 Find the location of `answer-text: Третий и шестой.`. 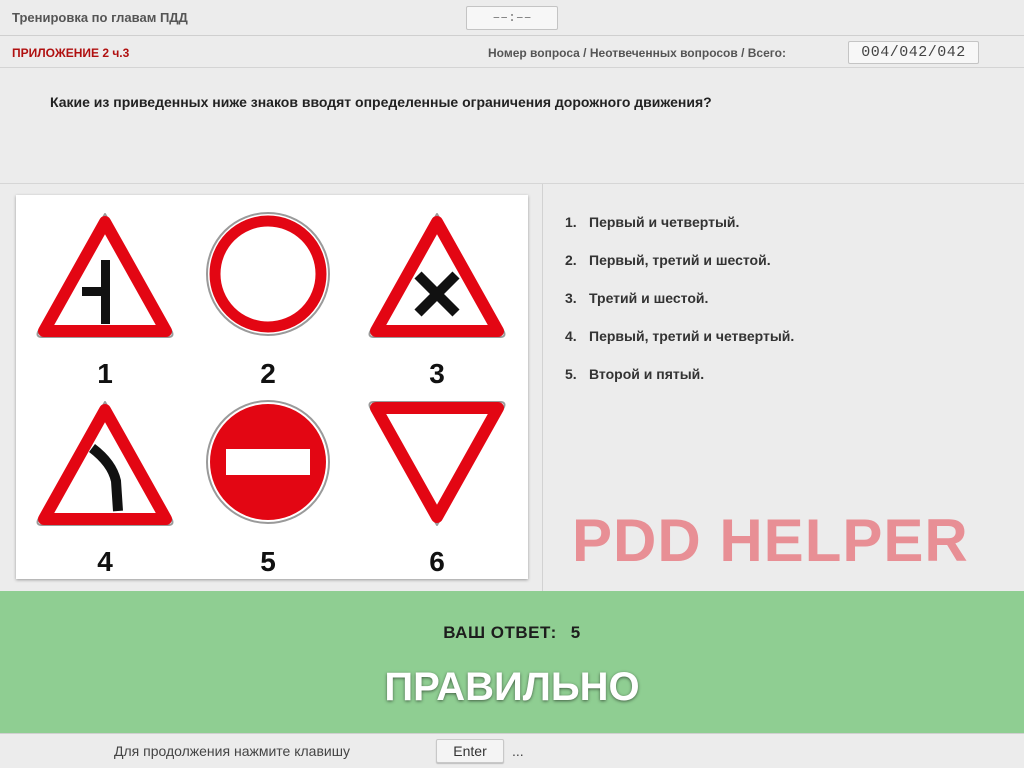

answer-text: Третий и шестой. is located at coordinates (649, 298).